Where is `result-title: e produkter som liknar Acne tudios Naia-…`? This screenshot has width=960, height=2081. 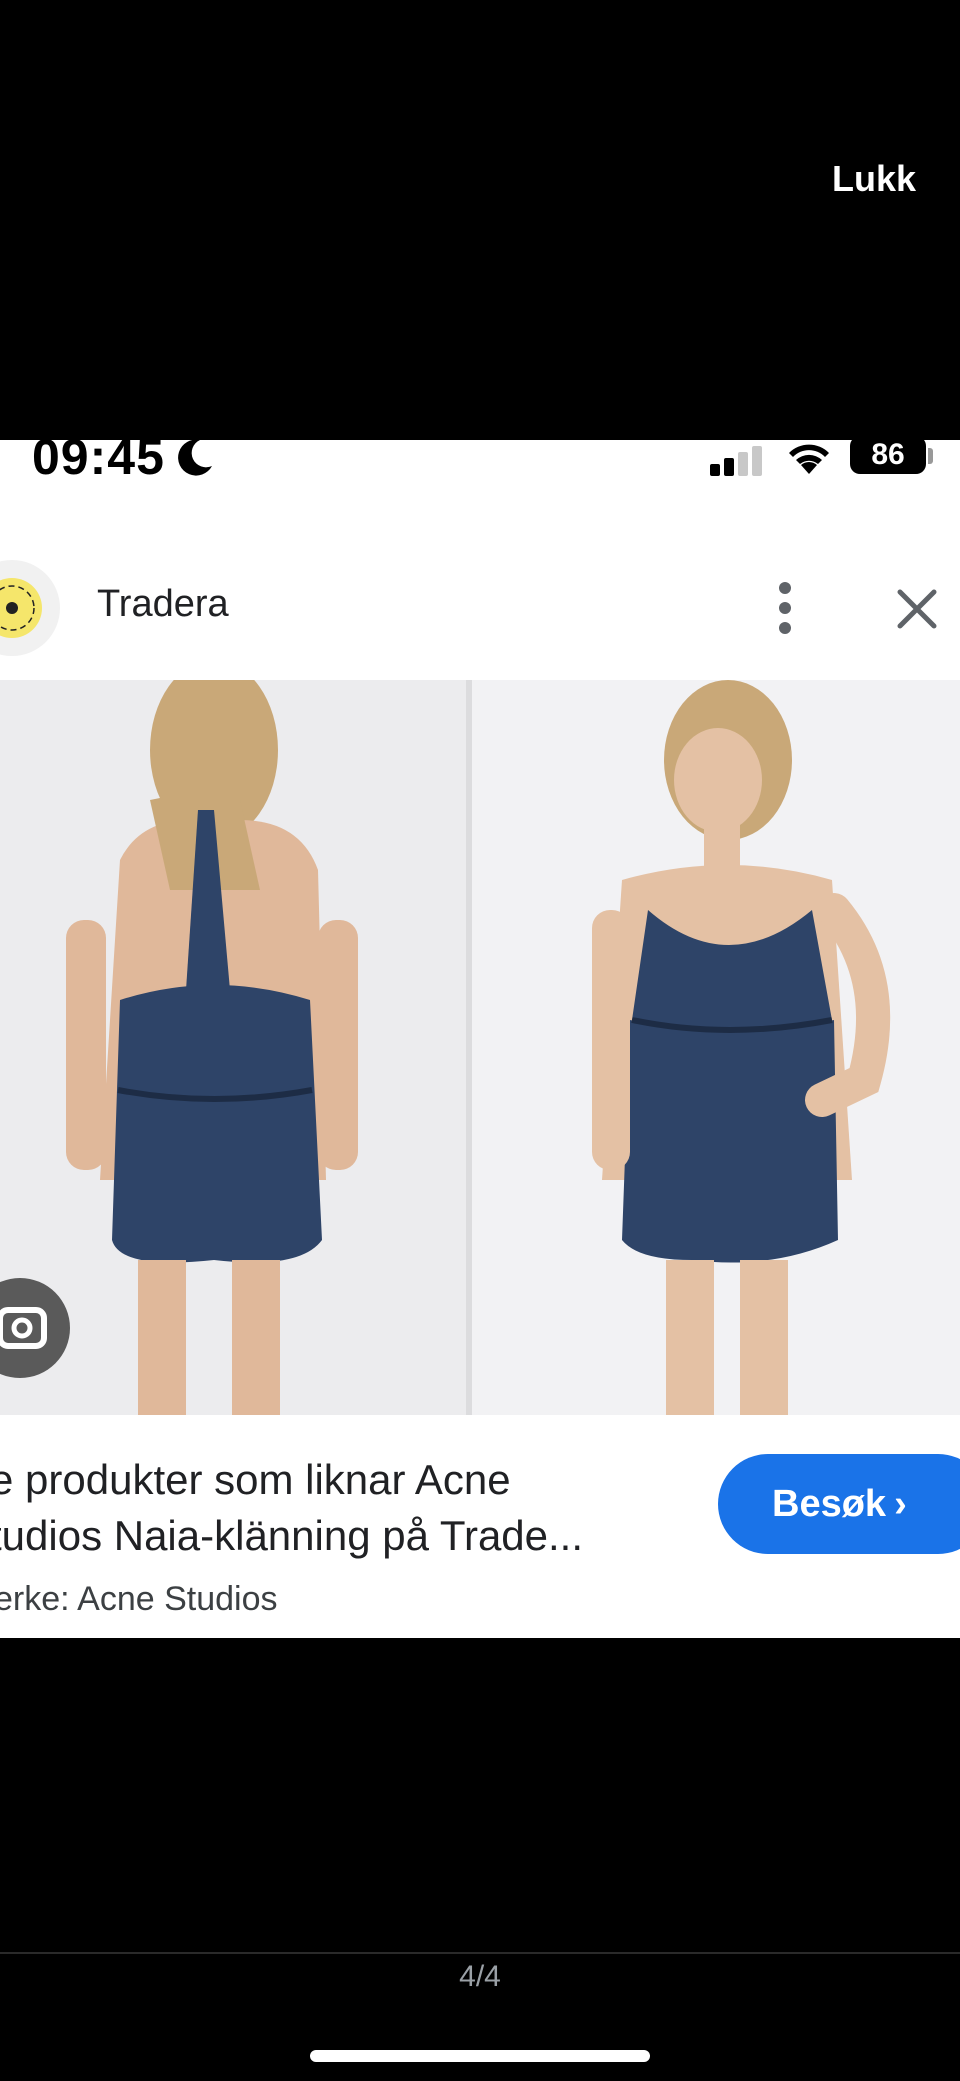
result-title: e produkter som liknar Acne tudios Naia-… is located at coordinates (340, 1508).